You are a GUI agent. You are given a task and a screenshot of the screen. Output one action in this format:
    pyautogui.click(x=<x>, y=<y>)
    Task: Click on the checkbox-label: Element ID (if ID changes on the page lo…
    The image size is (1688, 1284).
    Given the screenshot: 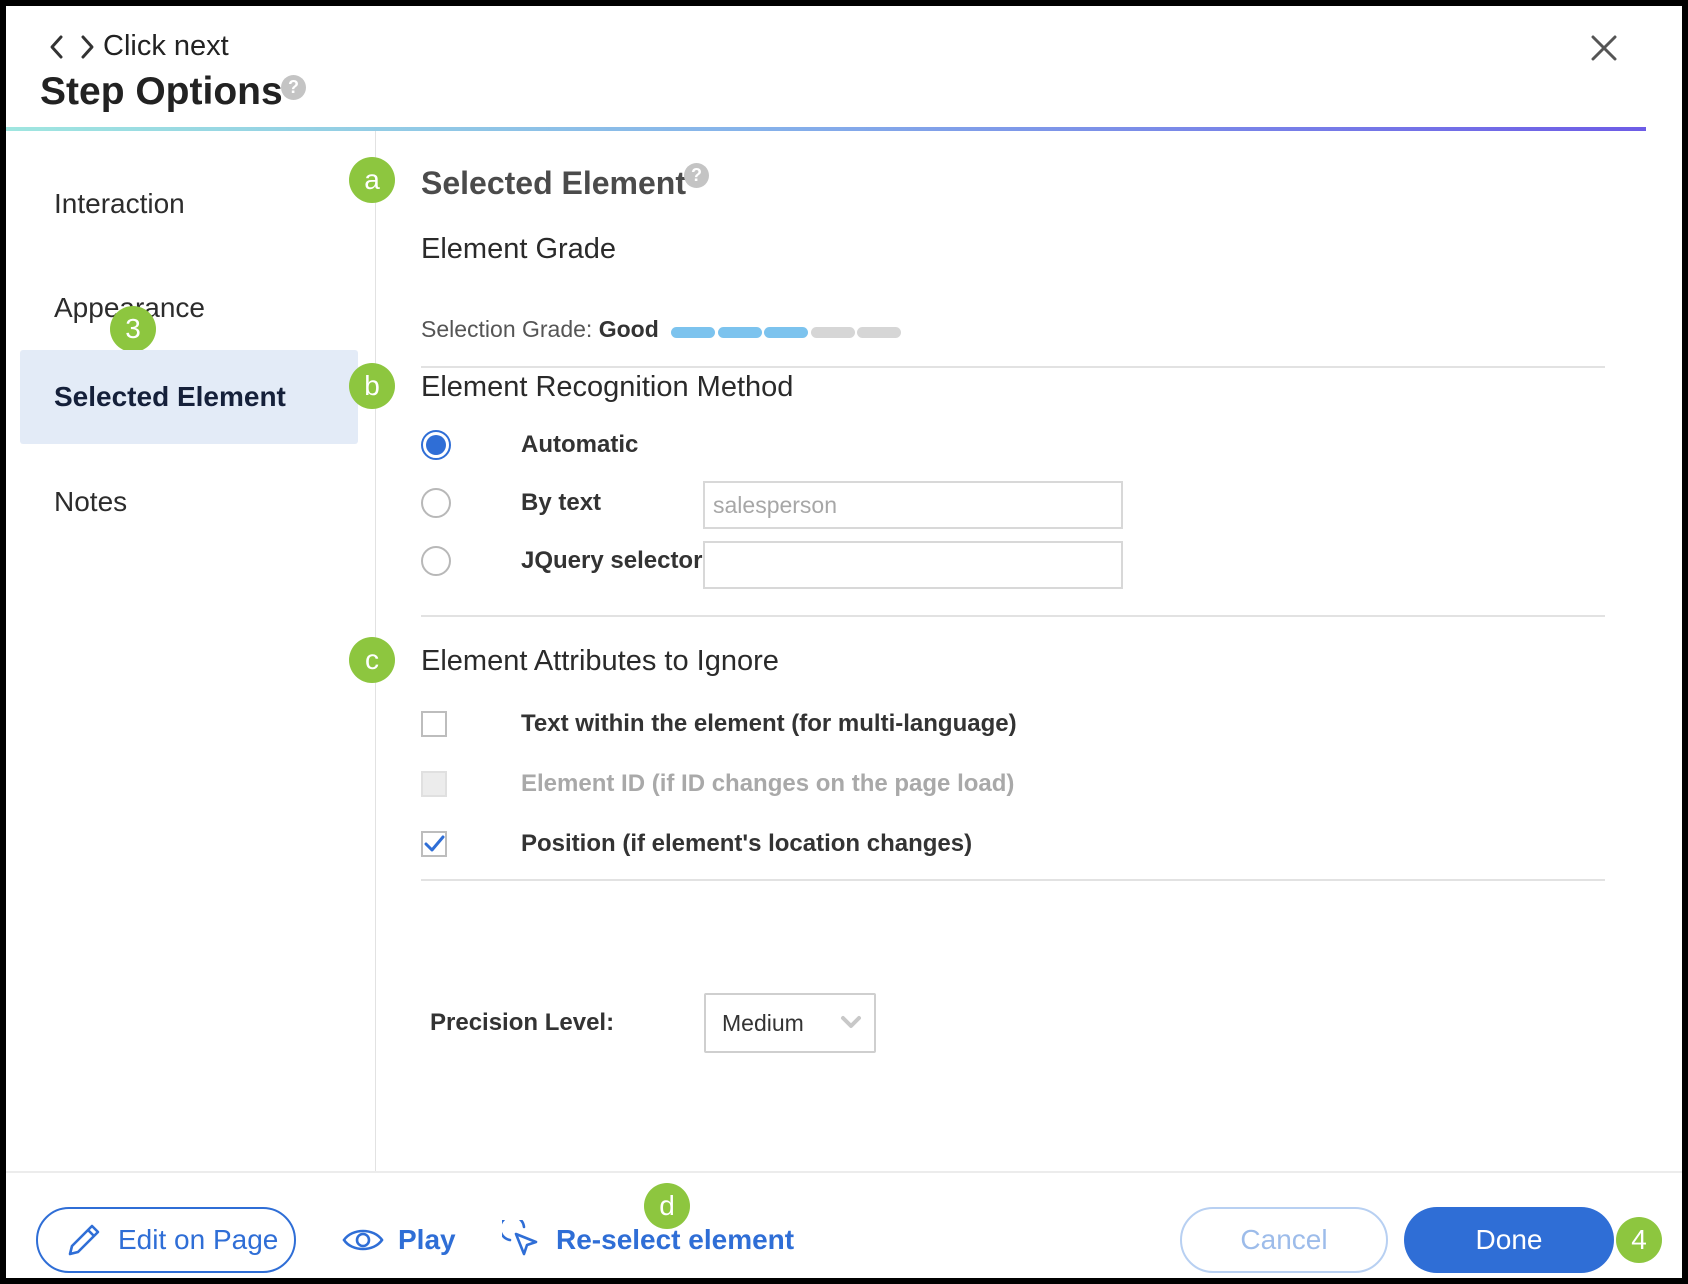 What is the action you would take?
    pyautogui.click(x=768, y=783)
    